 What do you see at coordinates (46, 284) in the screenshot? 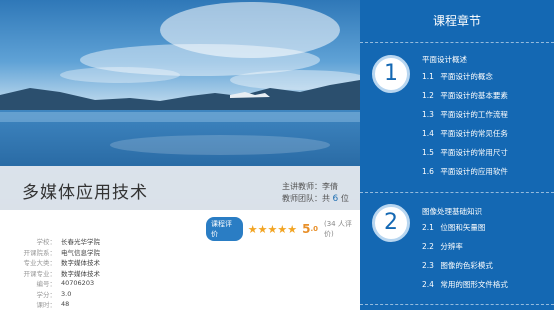
I see `meta-label: 编号：` at bounding box center [46, 284].